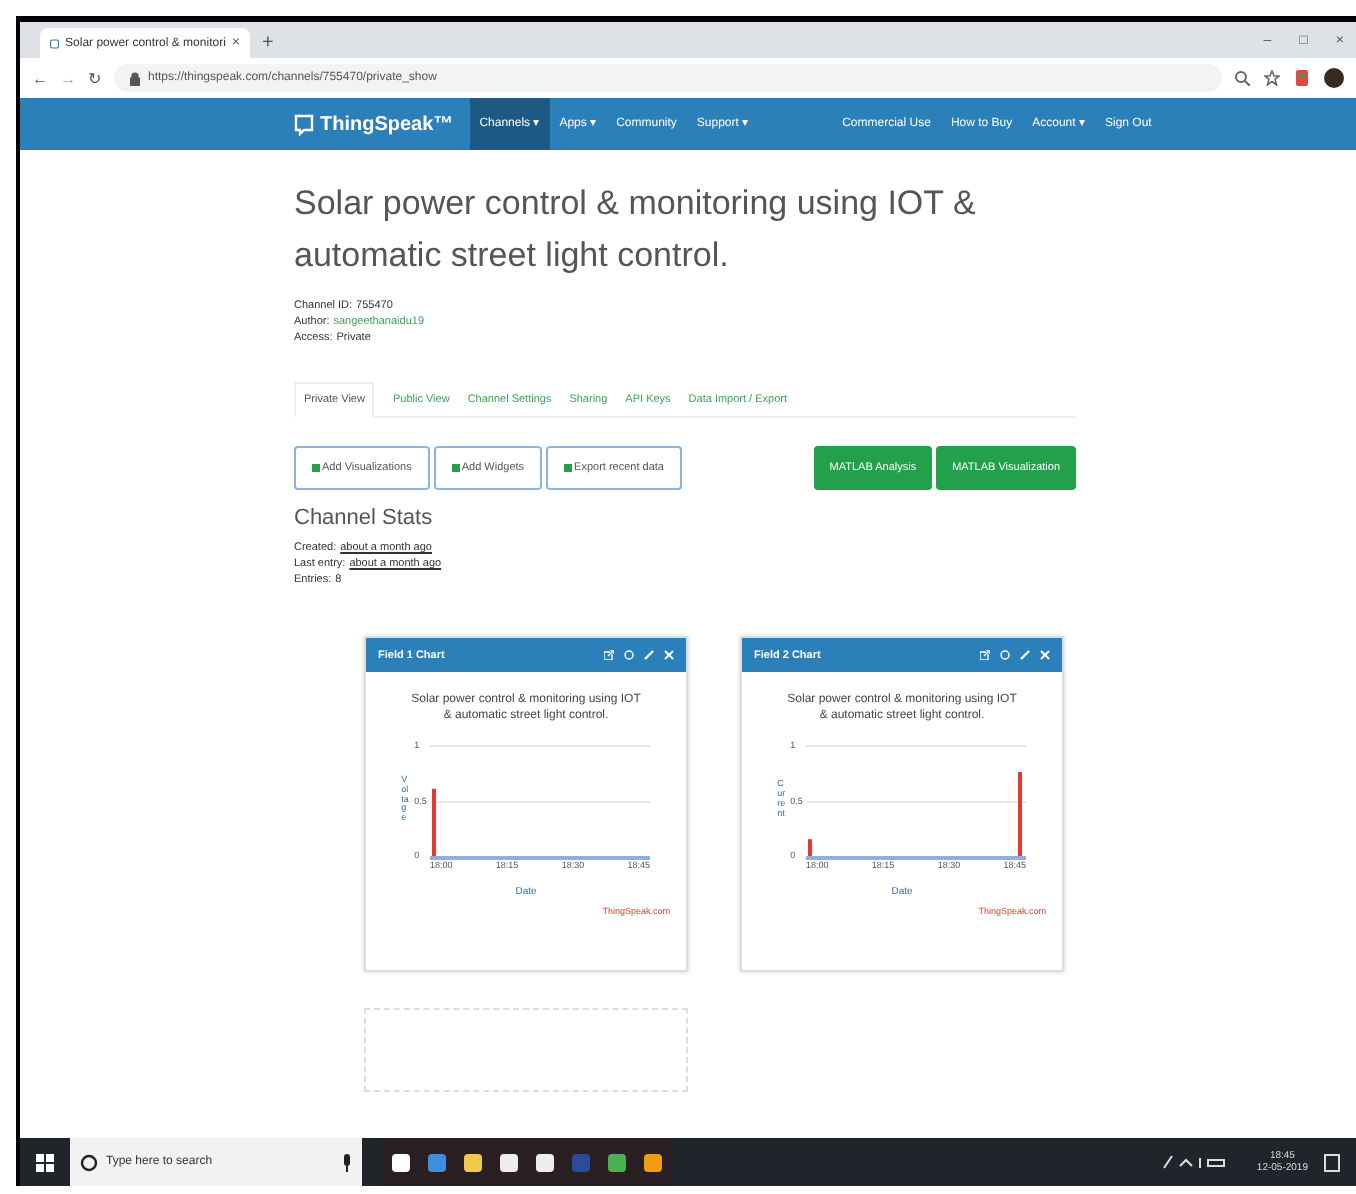  What do you see at coordinates (268, 43) in the screenshot?
I see `new-tab-button: +` at bounding box center [268, 43].